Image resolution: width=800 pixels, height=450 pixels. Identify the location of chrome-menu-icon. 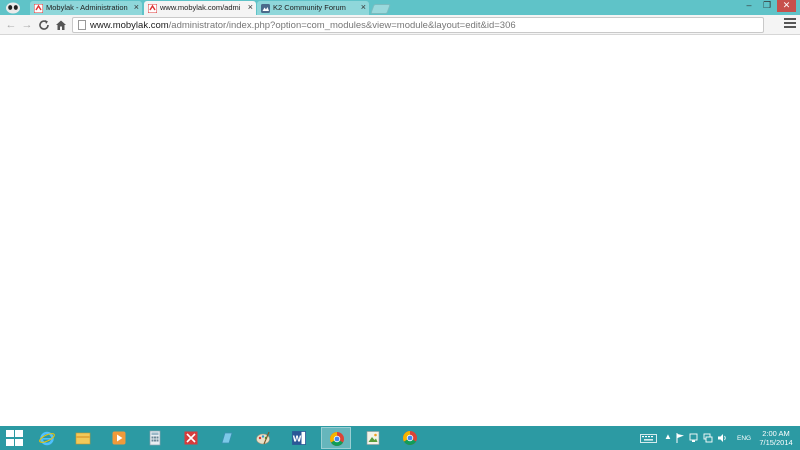
(790, 24).